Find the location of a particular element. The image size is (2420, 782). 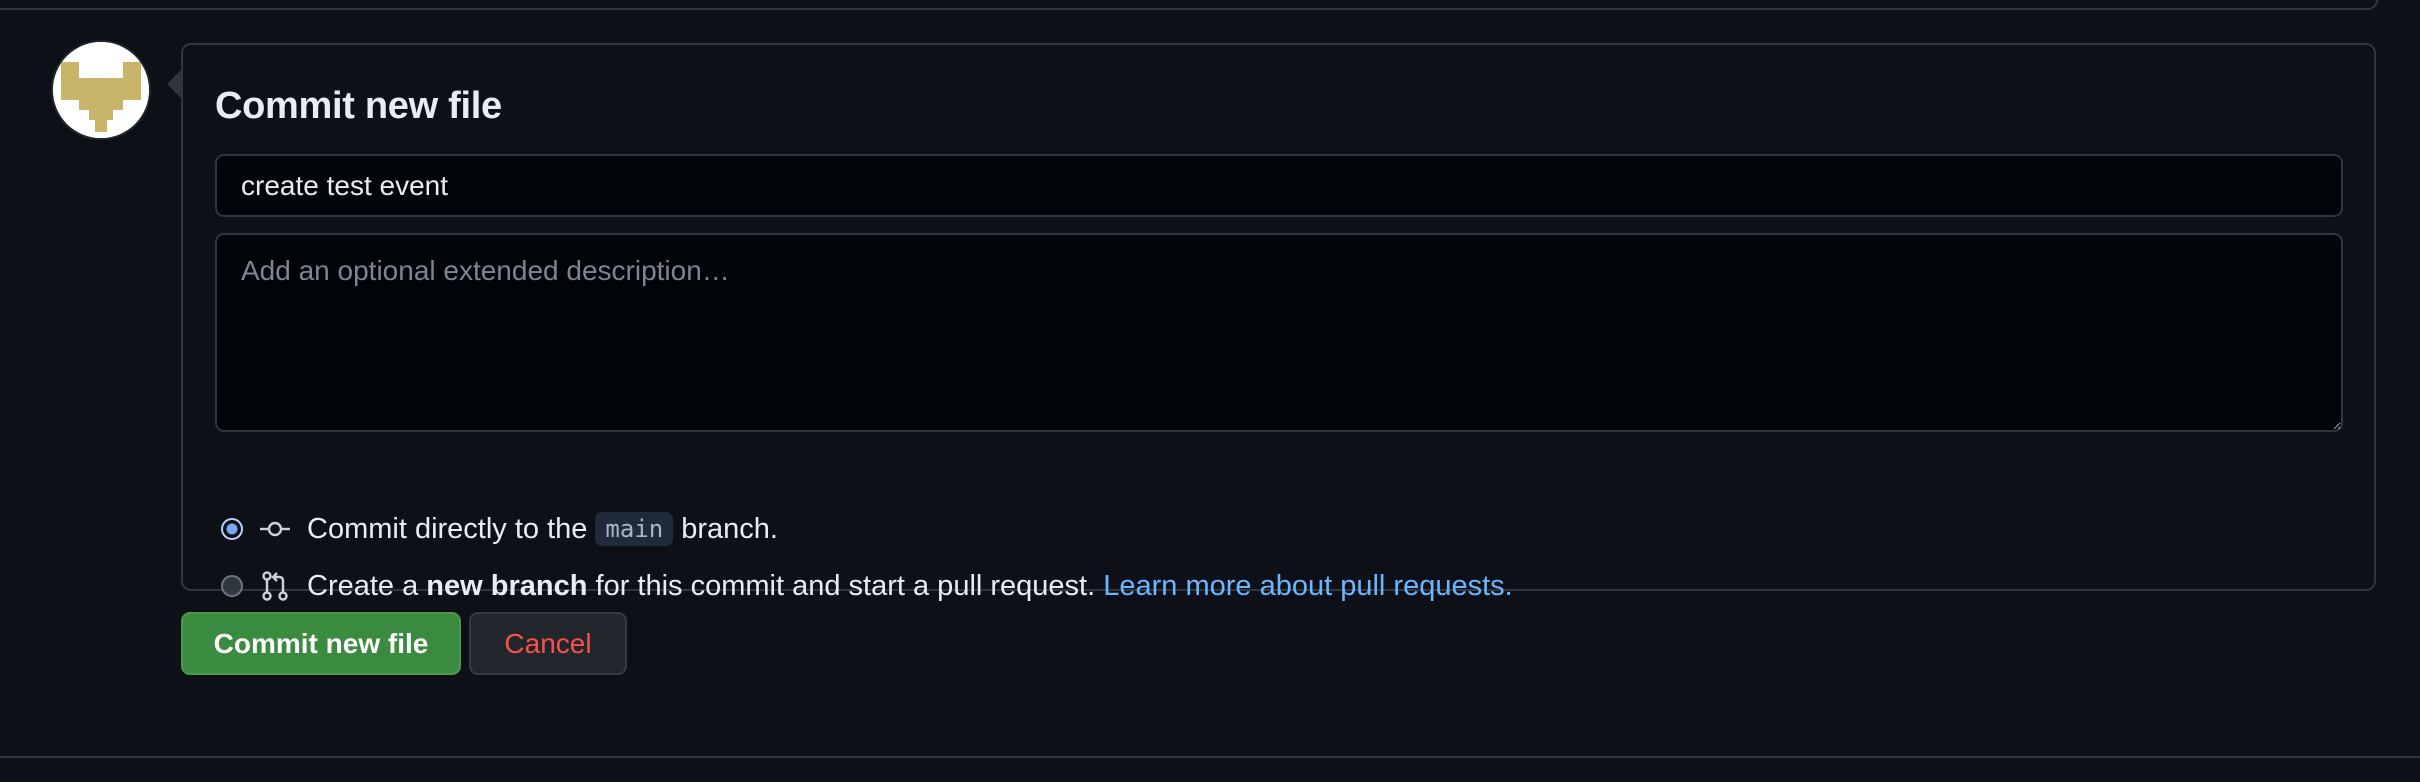

pull-requests-help-link: Learn more about pull requests. is located at coordinates (1307, 586).